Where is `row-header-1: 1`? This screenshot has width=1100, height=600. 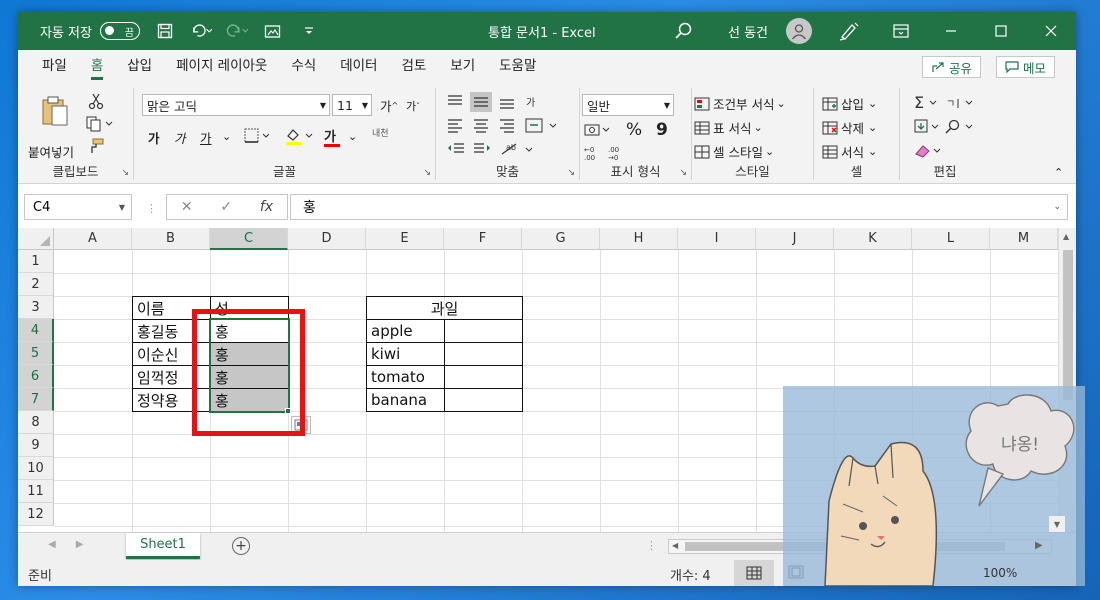
row-header-1: 1 is located at coordinates (36, 261).